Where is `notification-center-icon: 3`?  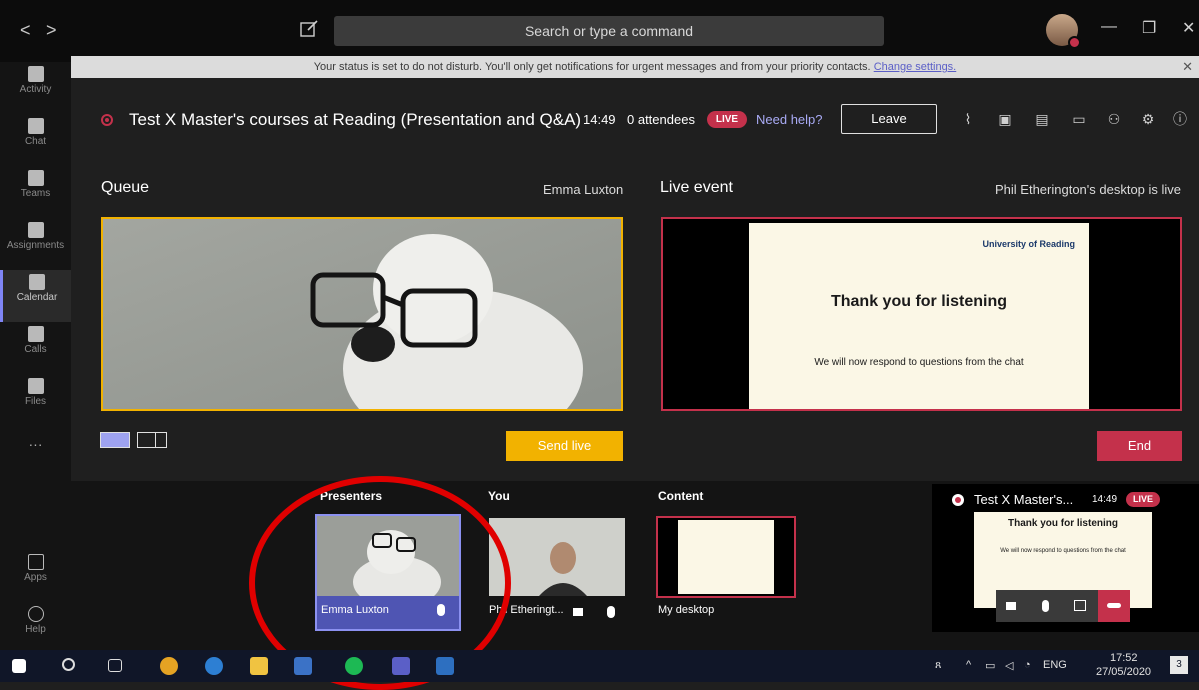 notification-center-icon: 3 is located at coordinates (1179, 665).